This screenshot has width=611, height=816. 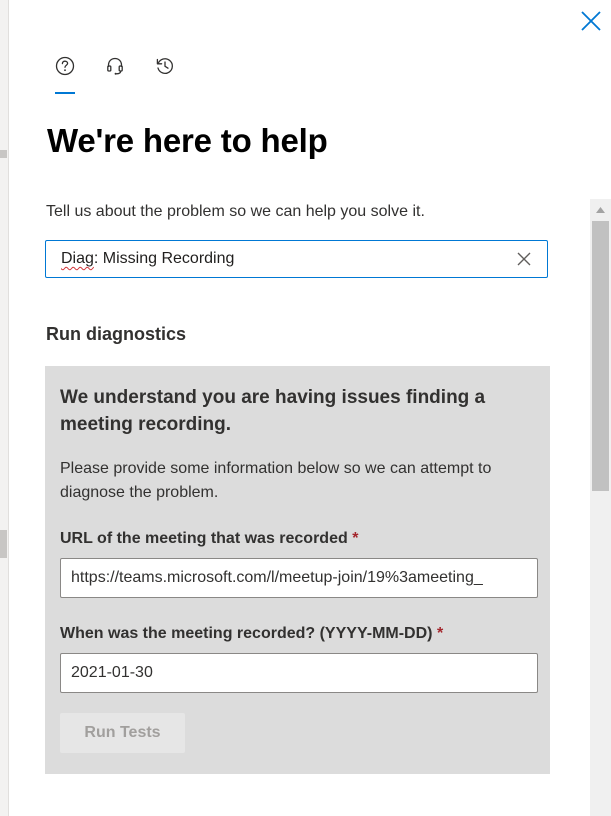 I want to click on close-button, so click(x=591, y=21).